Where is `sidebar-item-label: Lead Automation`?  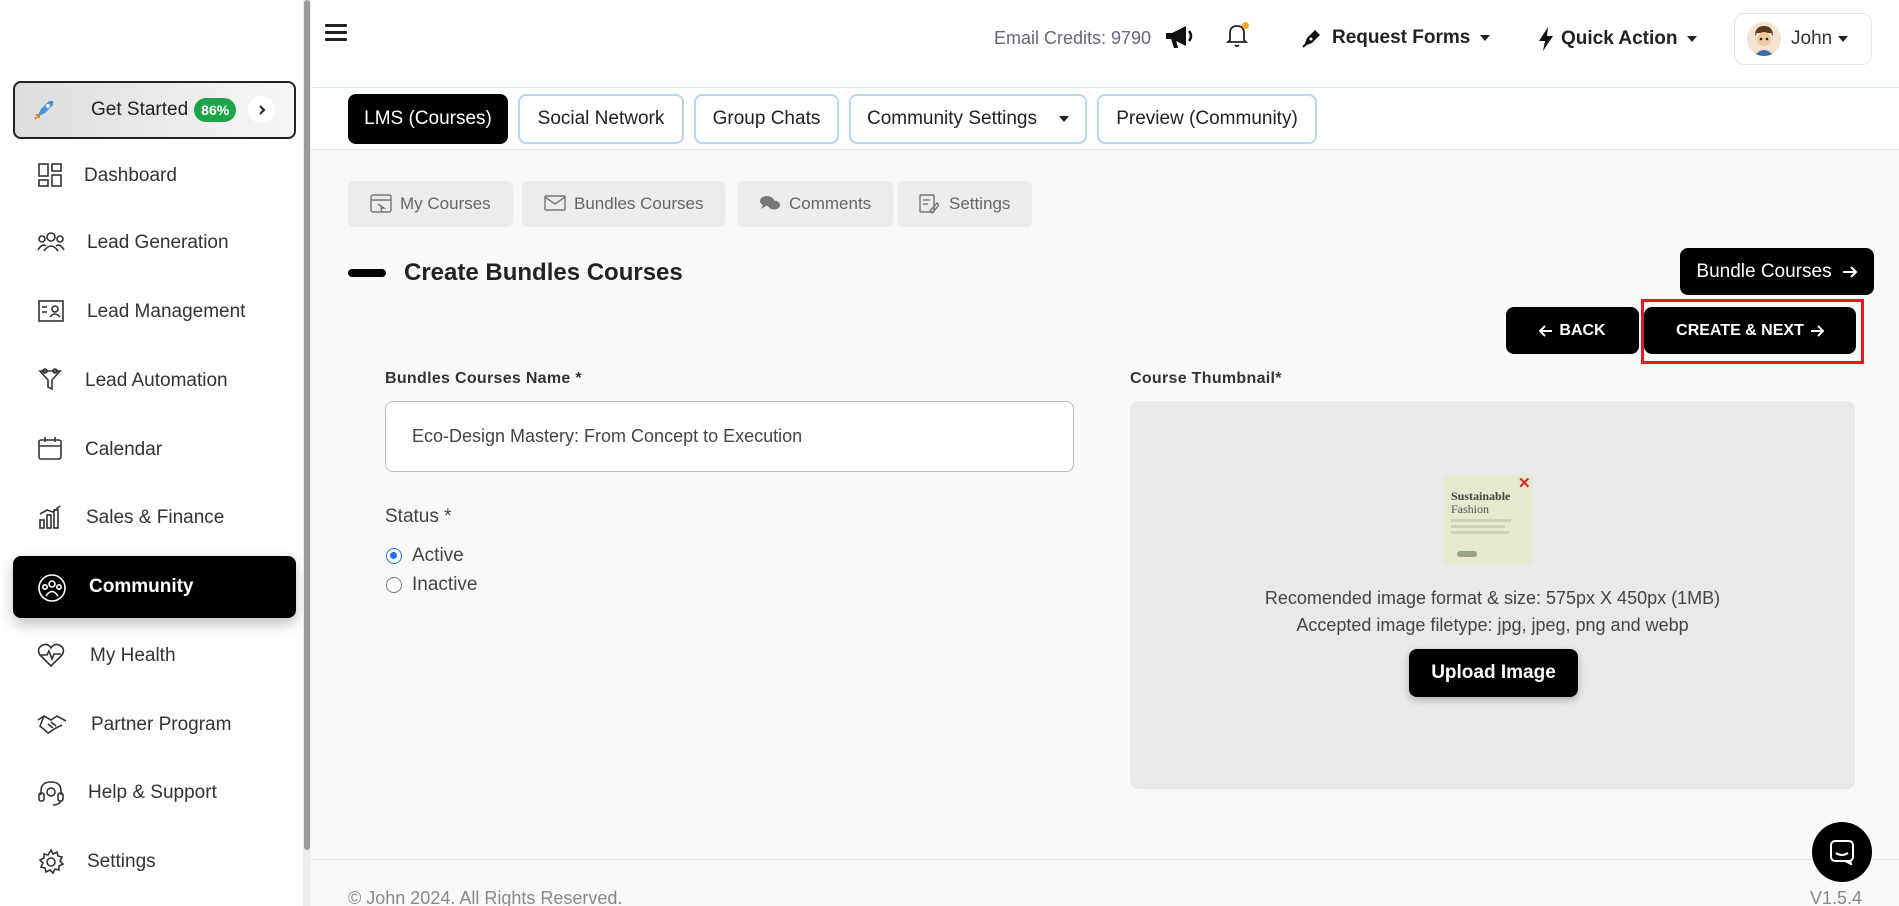
sidebar-item-label: Lead Automation is located at coordinates (156, 380).